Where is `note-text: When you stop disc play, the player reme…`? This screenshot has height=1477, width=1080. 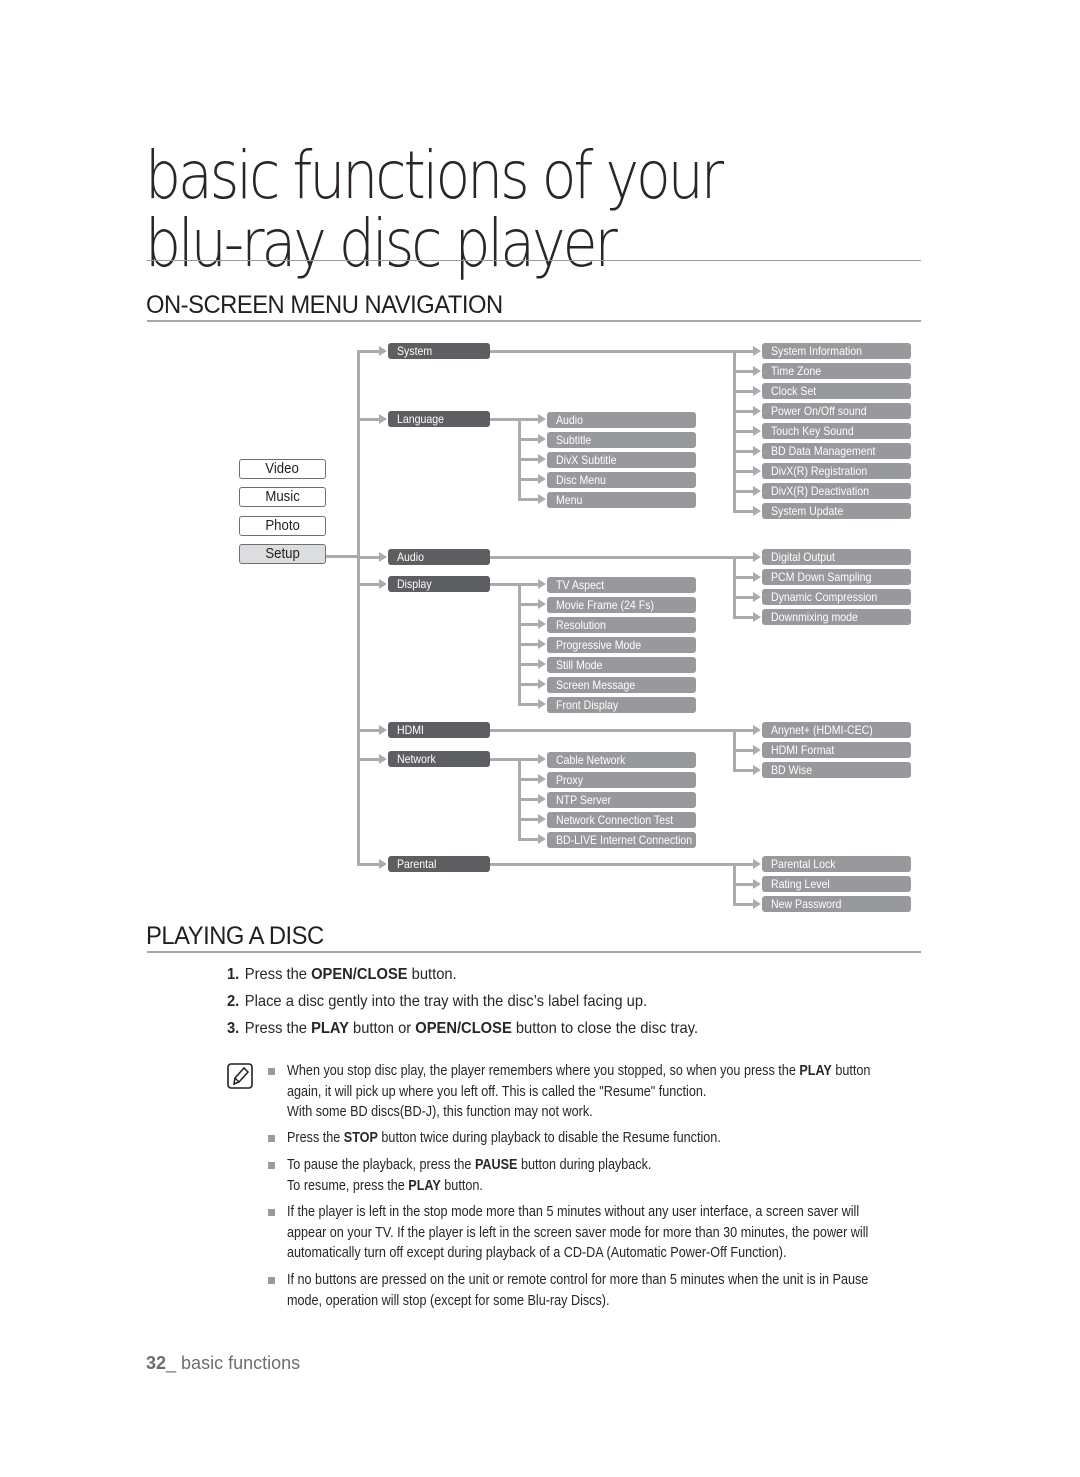 note-text: When you stop disc play, the player reme… is located at coordinates (543, 1071).